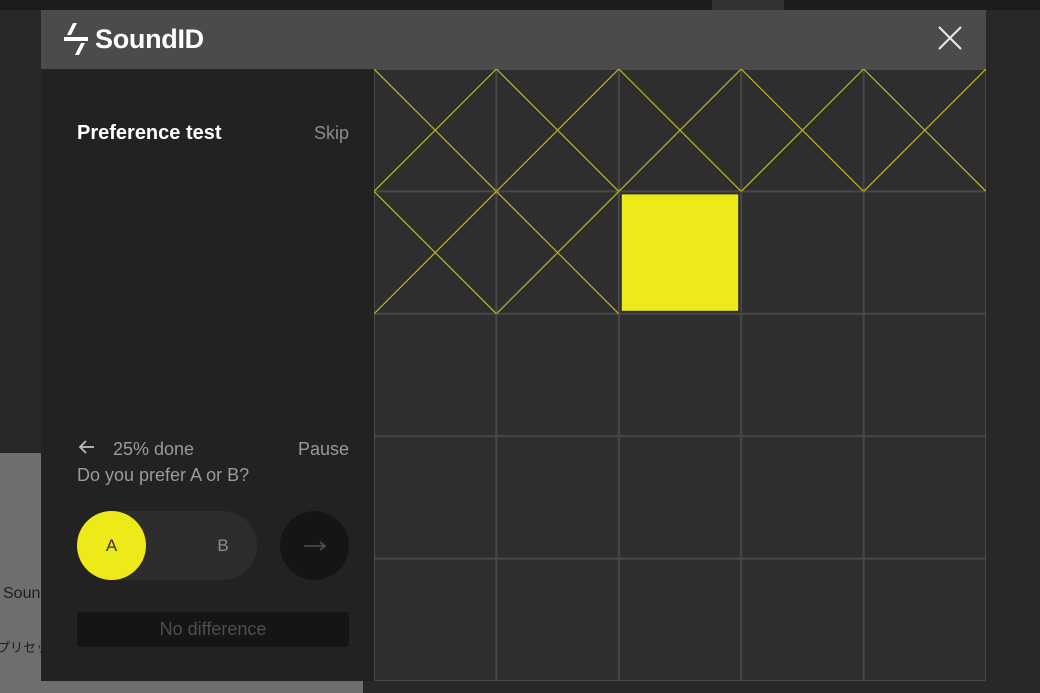  I want to click on option-b-button: B, so click(223, 545).